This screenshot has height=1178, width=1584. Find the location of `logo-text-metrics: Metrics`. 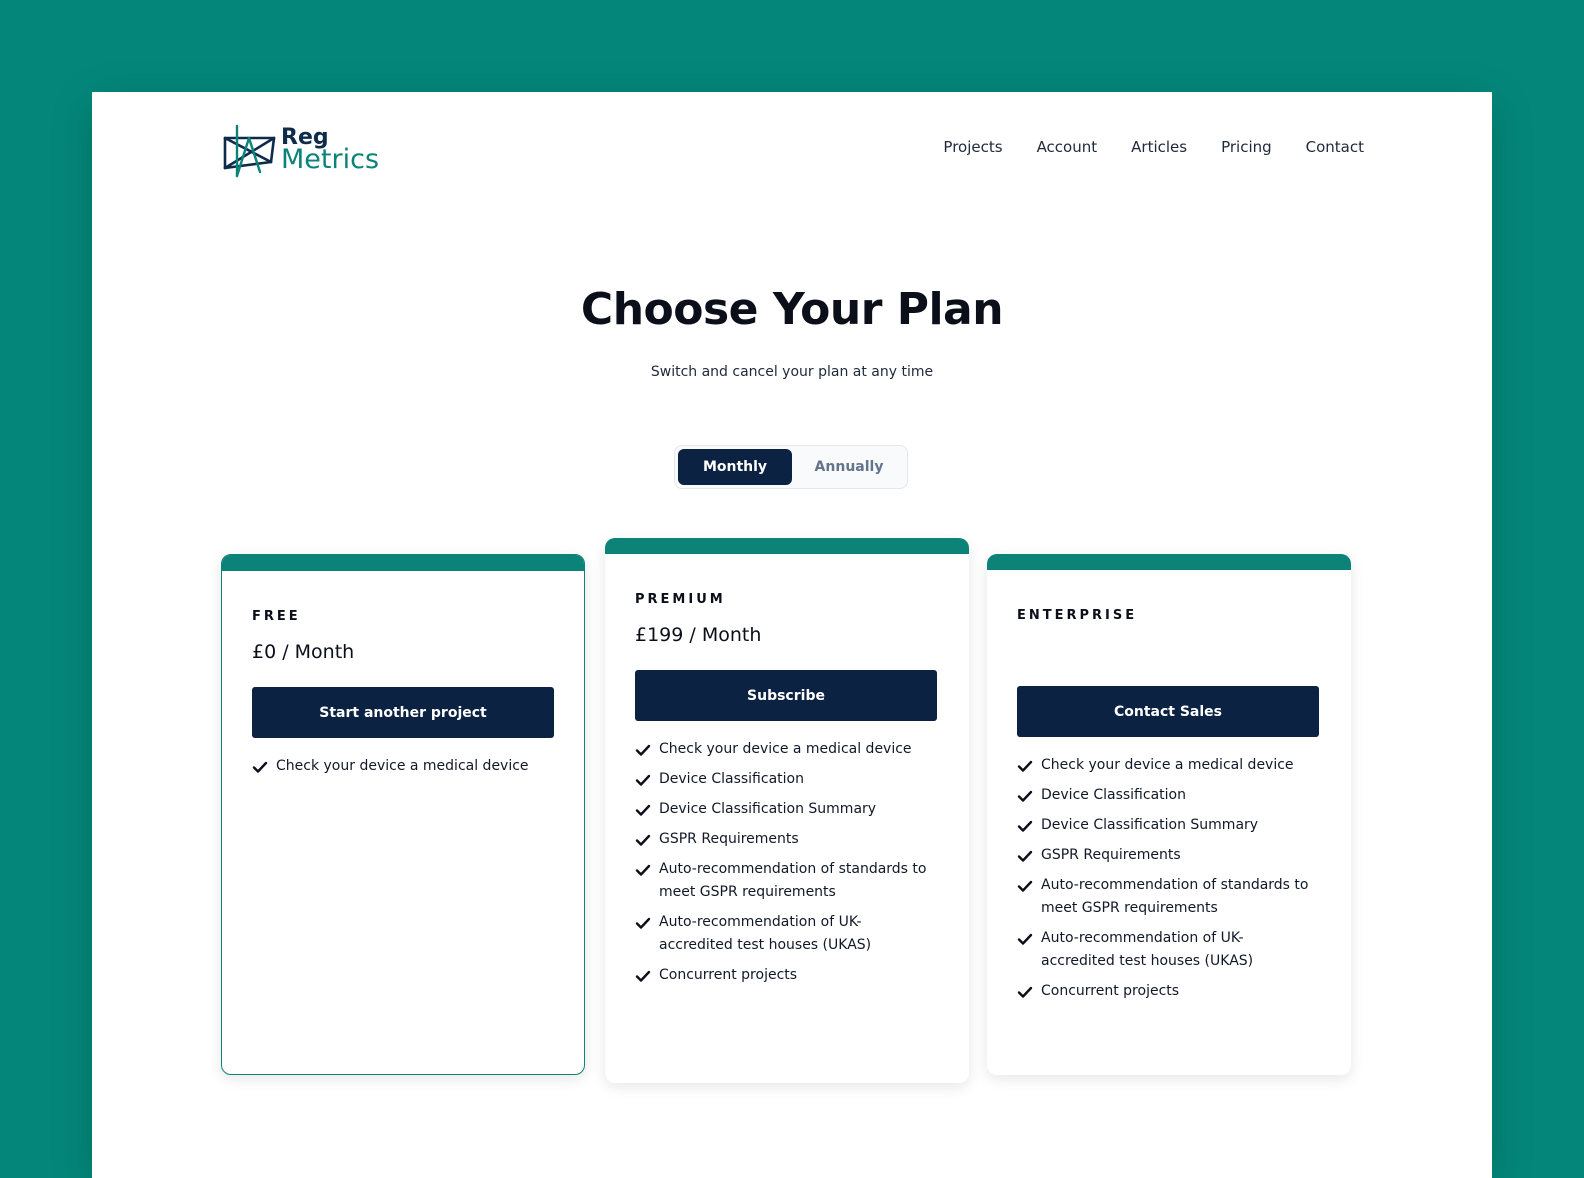

logo-text-metrics: Metrics is located at coordinates (330, 159).